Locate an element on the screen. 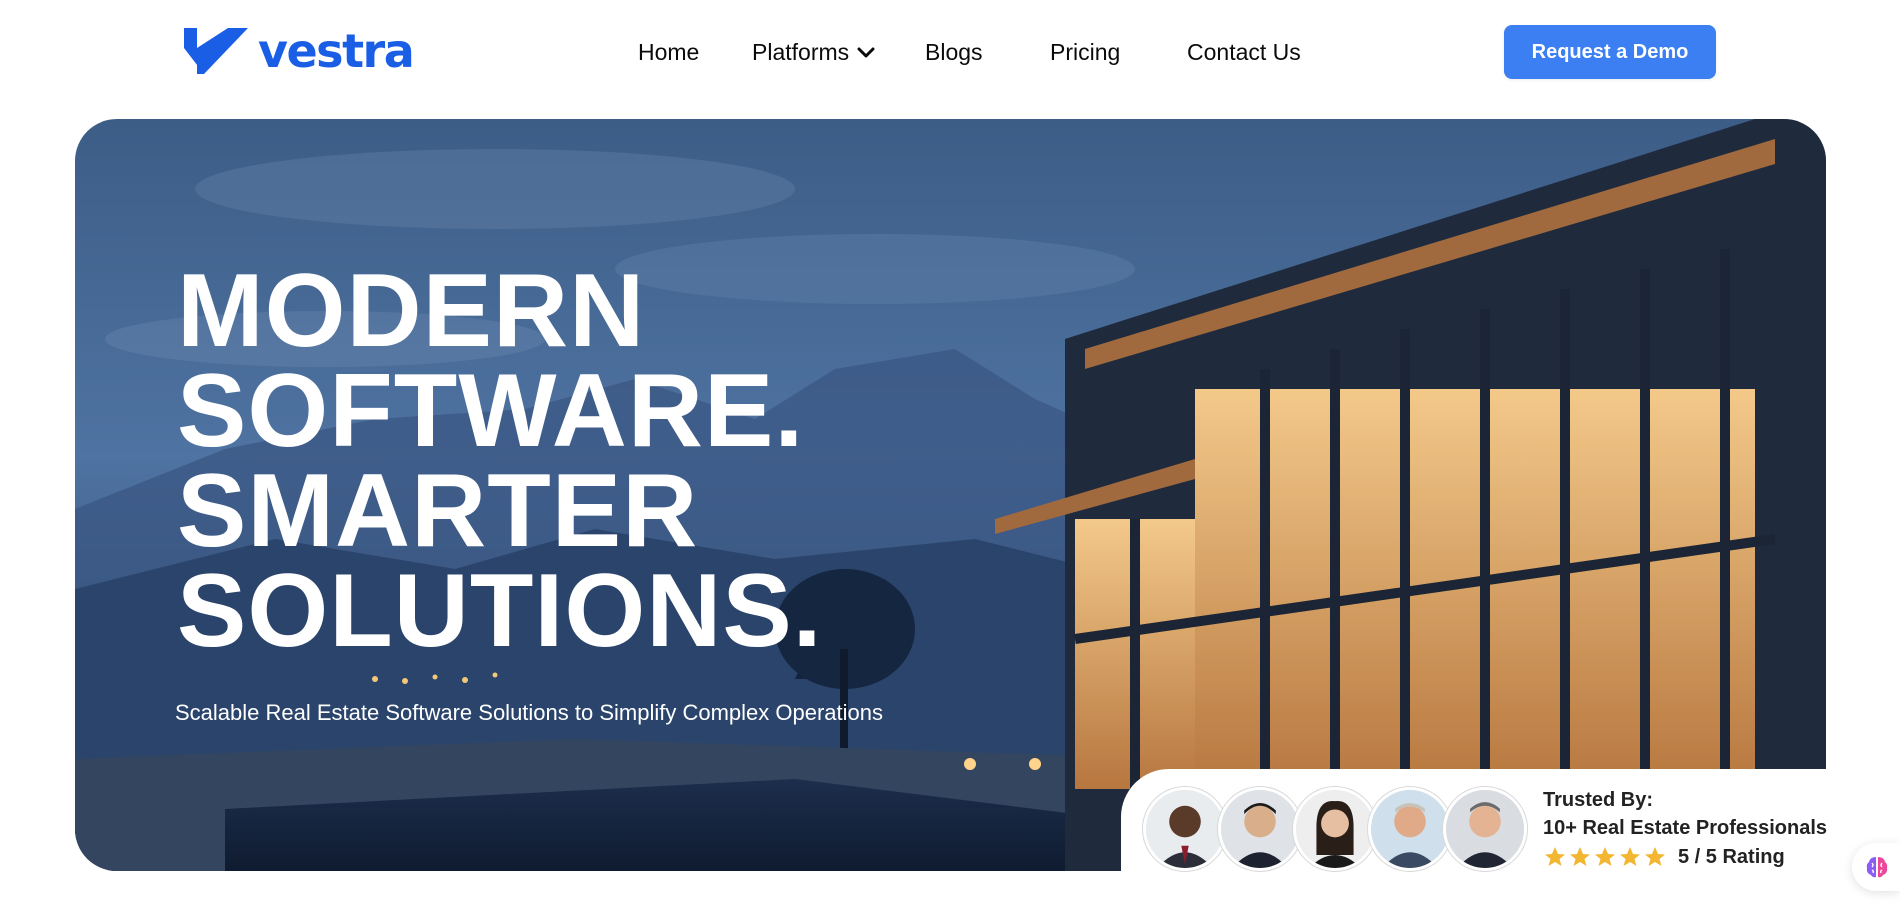 The height and width of the screenshot is (918, 1900). request-demo-button: Request a Demo is located at coordinates (1610, 52).